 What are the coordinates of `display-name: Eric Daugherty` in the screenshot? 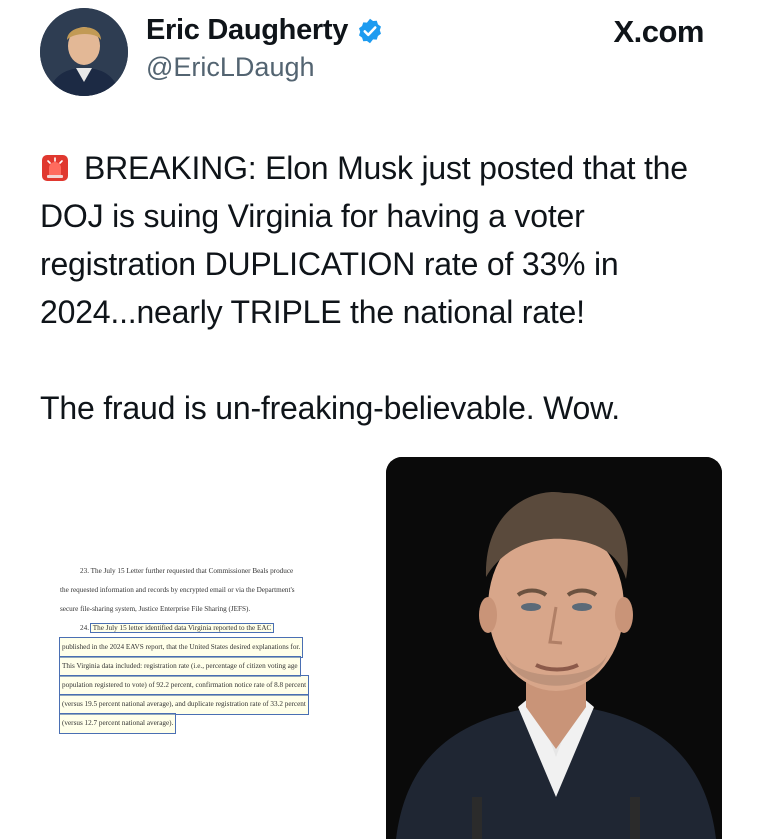 It's located at (247, 30).